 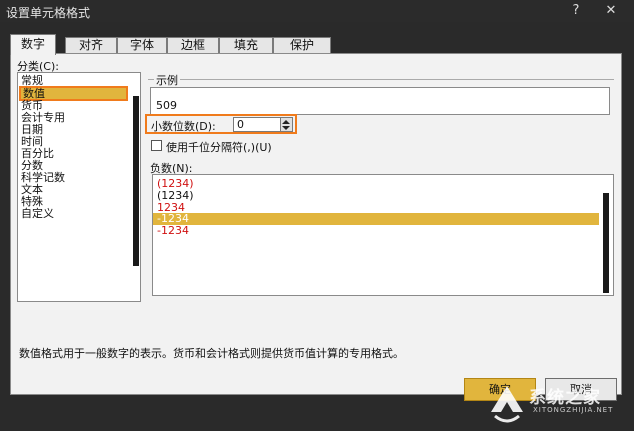 I want to click on tab-protection: 保护, so click(x=302, y=45).